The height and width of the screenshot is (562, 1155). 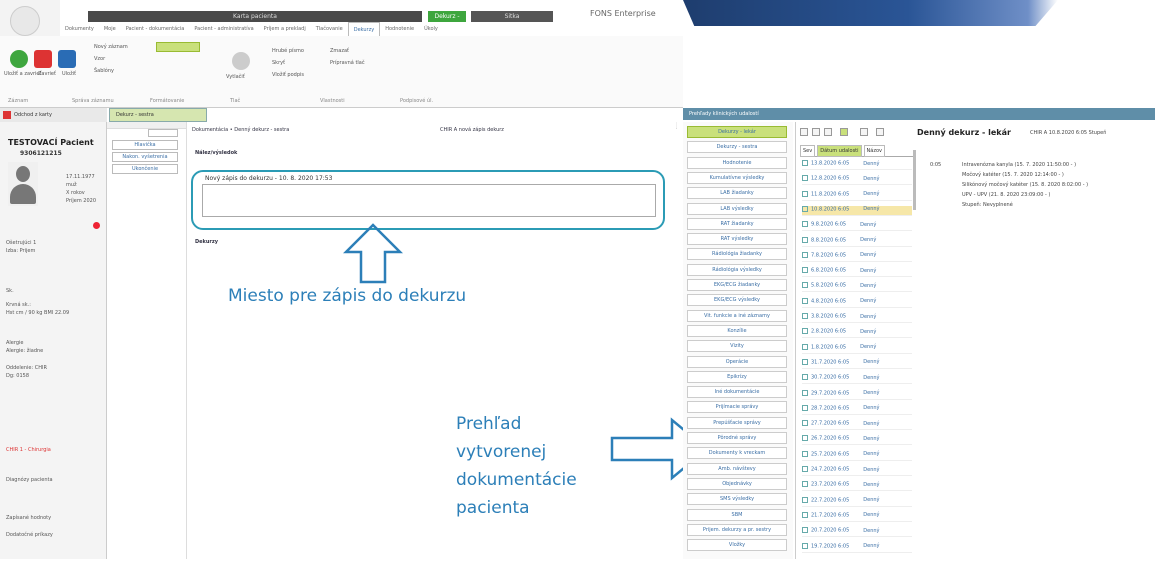 I want to click on first-icon, so click(x=804, y=132).